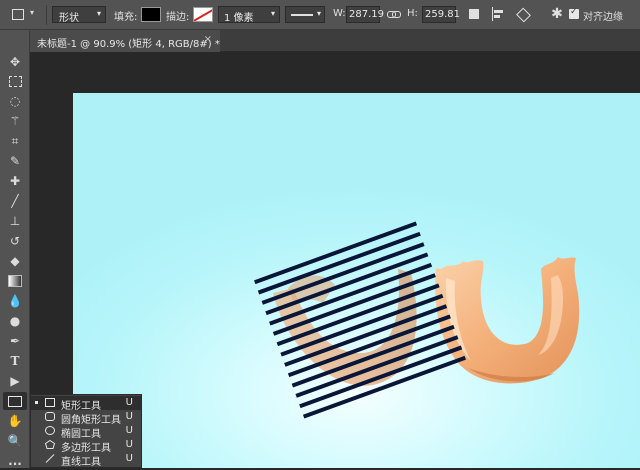 The width and height of the screenshot is (640, 470). What do you see at coordinates (339, 13) in the screenshot?
I see `width-label: W:` at bounding box center [339, 13].